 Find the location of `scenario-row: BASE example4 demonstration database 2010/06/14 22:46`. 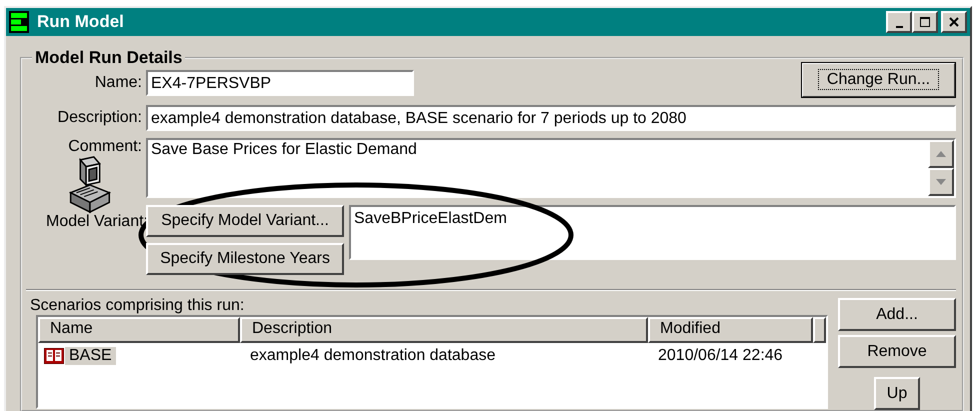

scenario-row: BASE example4 demonstration database 2010/06/14 22:46 is located at coordinates (432, 356).